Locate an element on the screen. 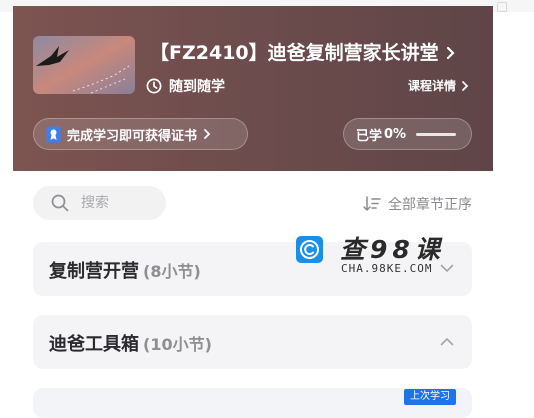 This screenshot has height=418, width=534. certificate-button: 完成学习即可获得证书 is located at coordinates (140, 134).